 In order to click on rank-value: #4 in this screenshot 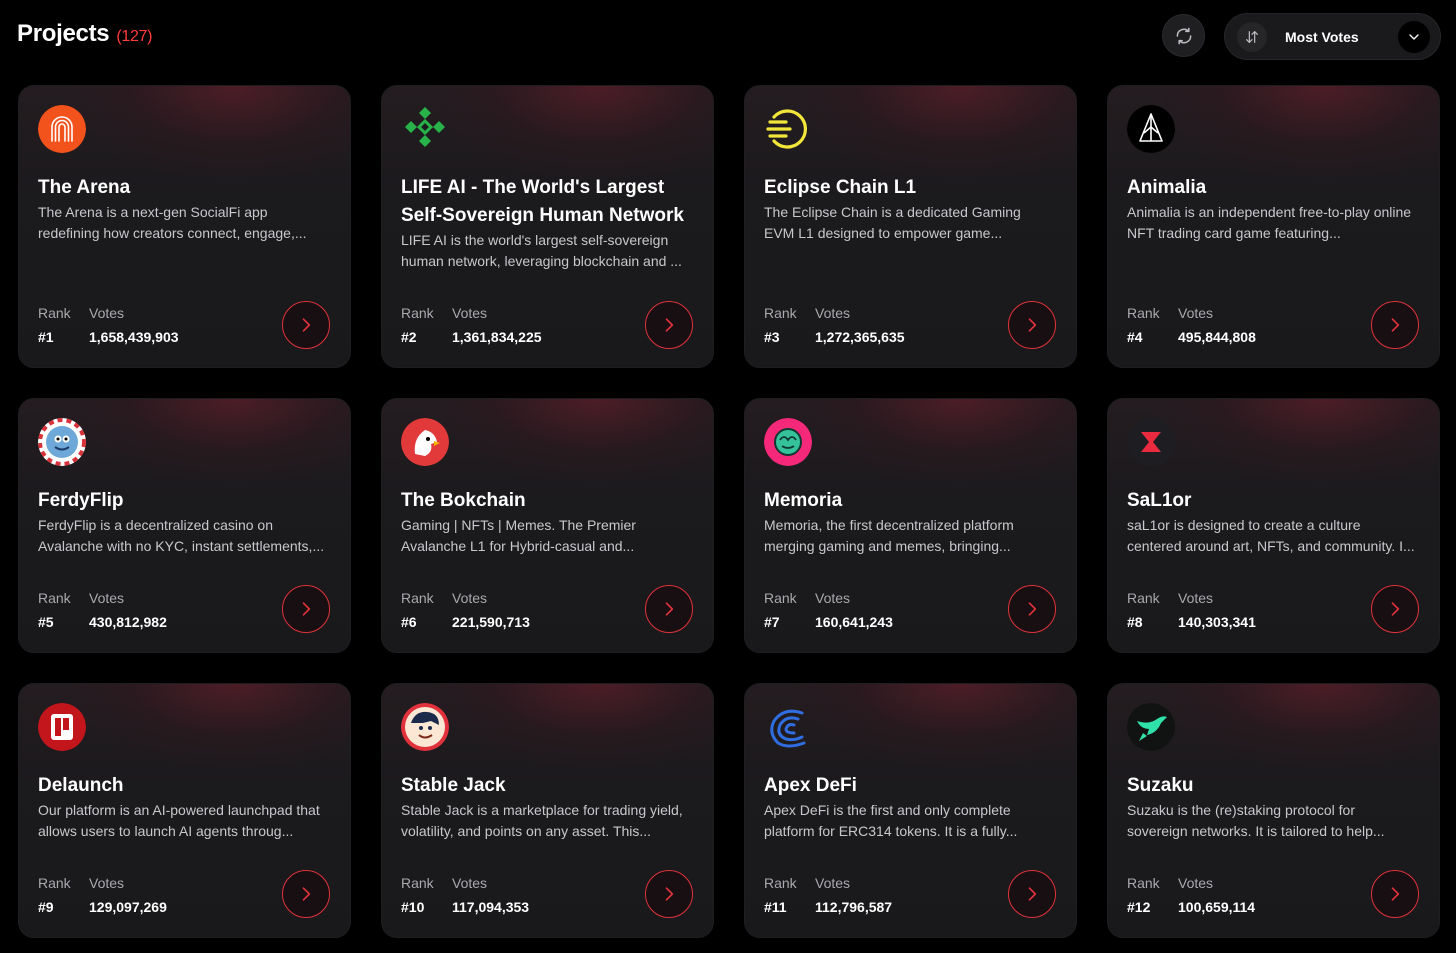, I will do `click(1135, 337)`.